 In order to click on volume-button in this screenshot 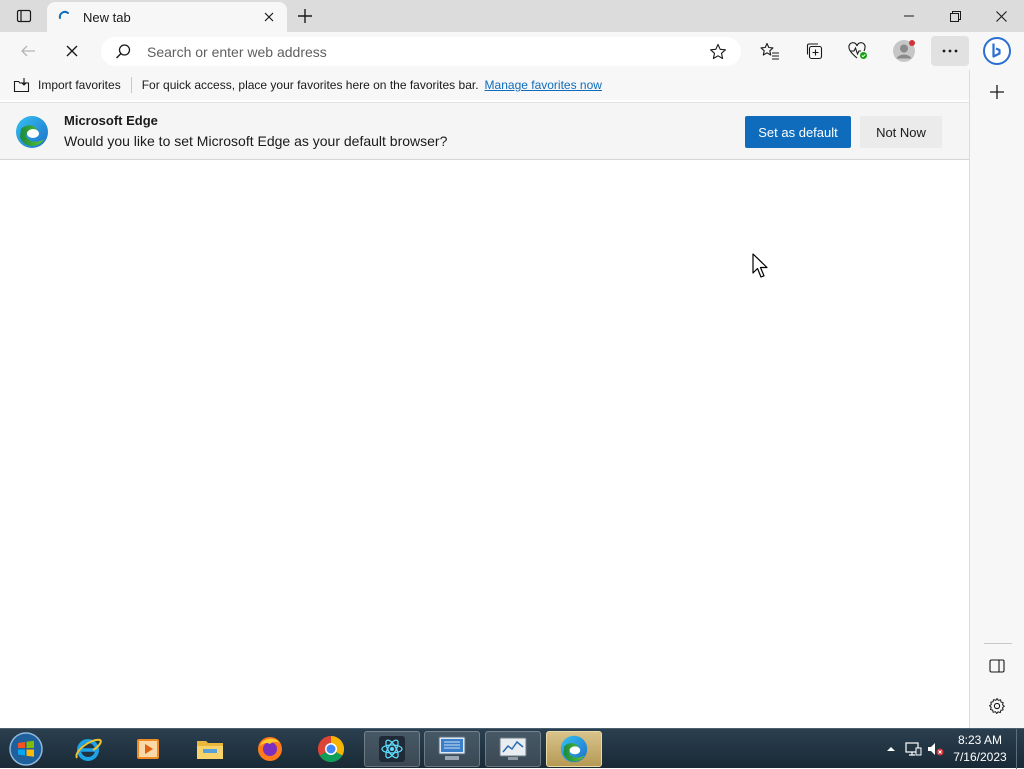, I will do `click(935, 749)`.